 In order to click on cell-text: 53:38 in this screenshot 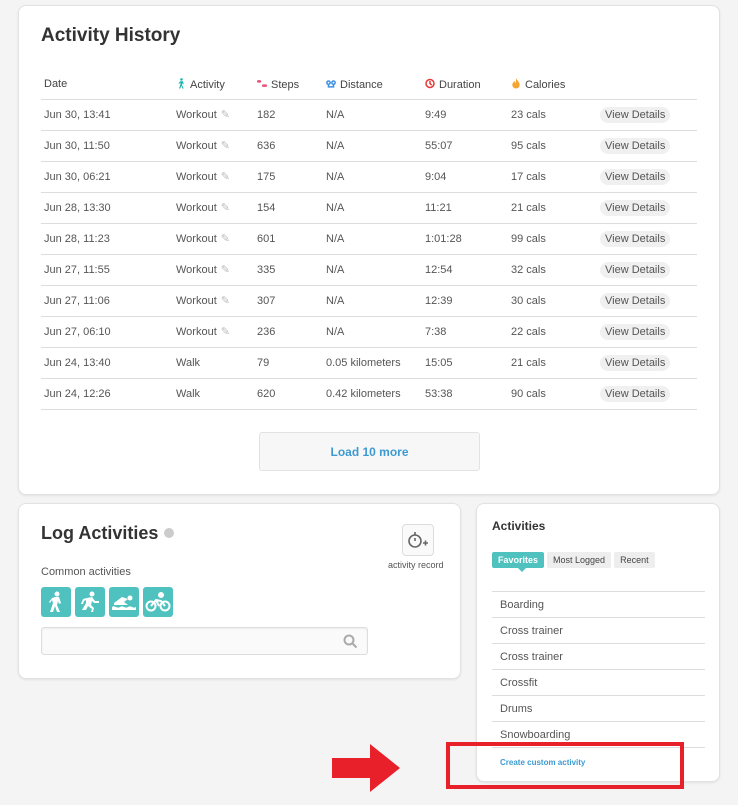, I will do `click(439, 393)`.